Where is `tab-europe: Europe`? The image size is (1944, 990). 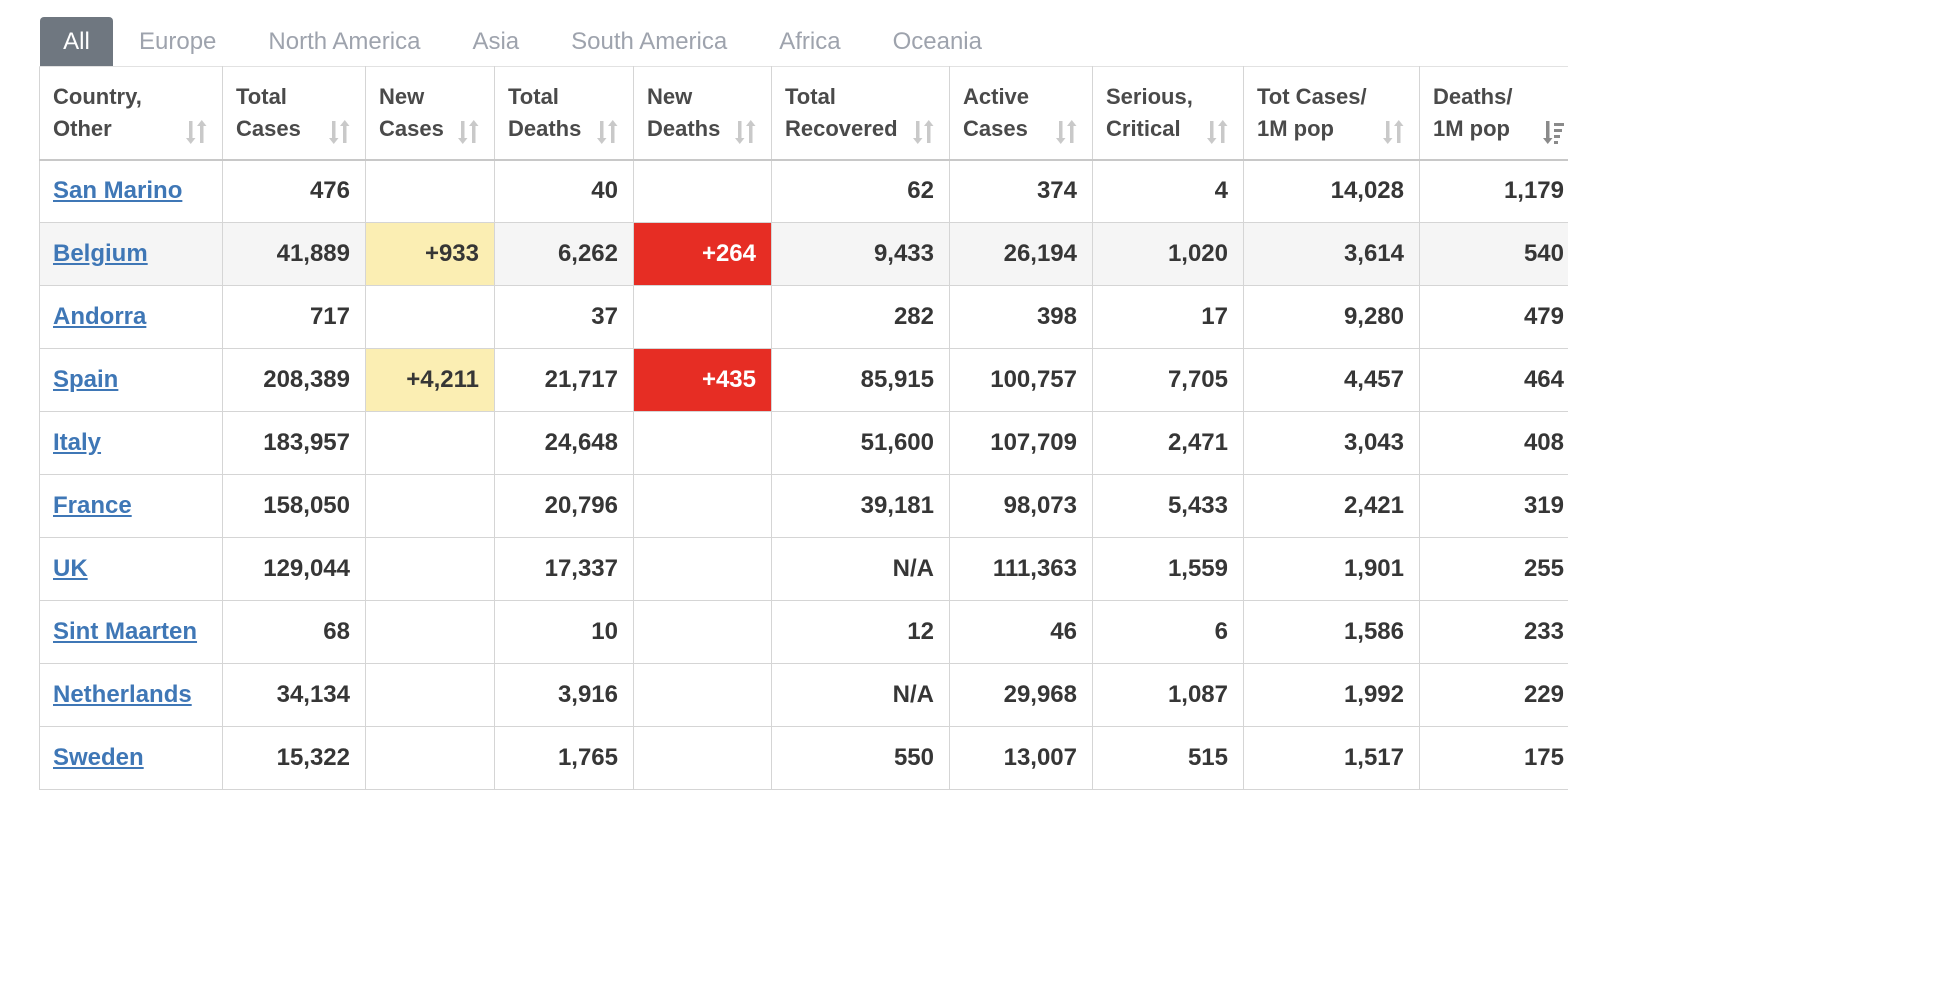
tab-europe: Europe is located at coordinates (177, 41).